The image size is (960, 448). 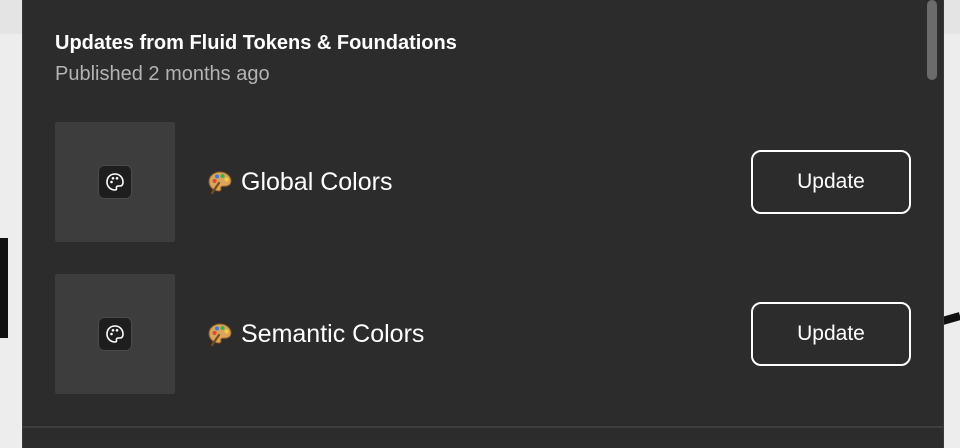 What do you see at coordinates (256, 43) in the screenshot?
I see `panel-title: Updates from Fluid Tokens & Foundations` at bounding box center [256, 43].